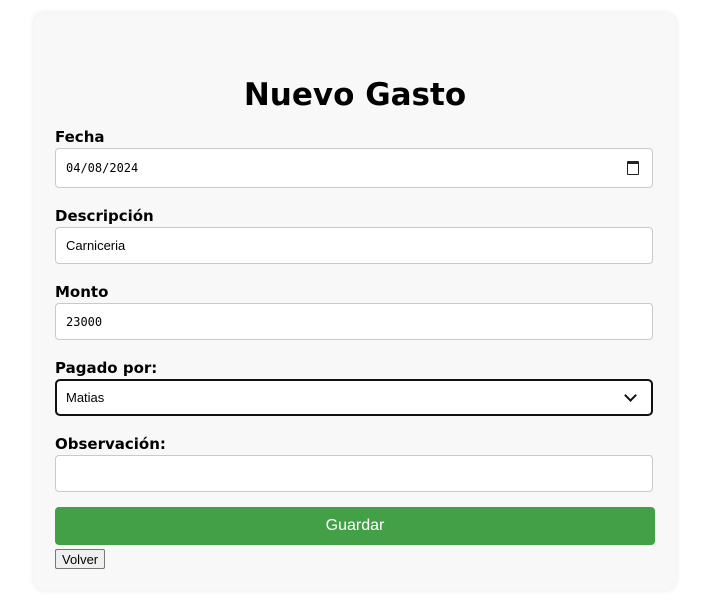 The width and height of the screenshot is (720, 614). Describe the element at coordinates (354, 321) in the screenshot. I see `monto-input: 23000` at that location.